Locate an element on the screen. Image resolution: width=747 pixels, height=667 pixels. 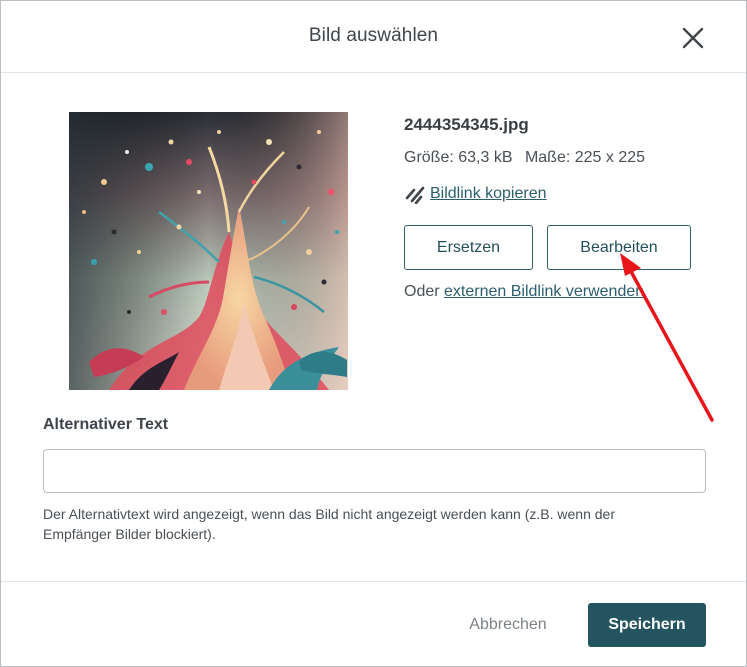
image-dimensions: Maße: 225 x 225 is located at coordinates (585, 157).